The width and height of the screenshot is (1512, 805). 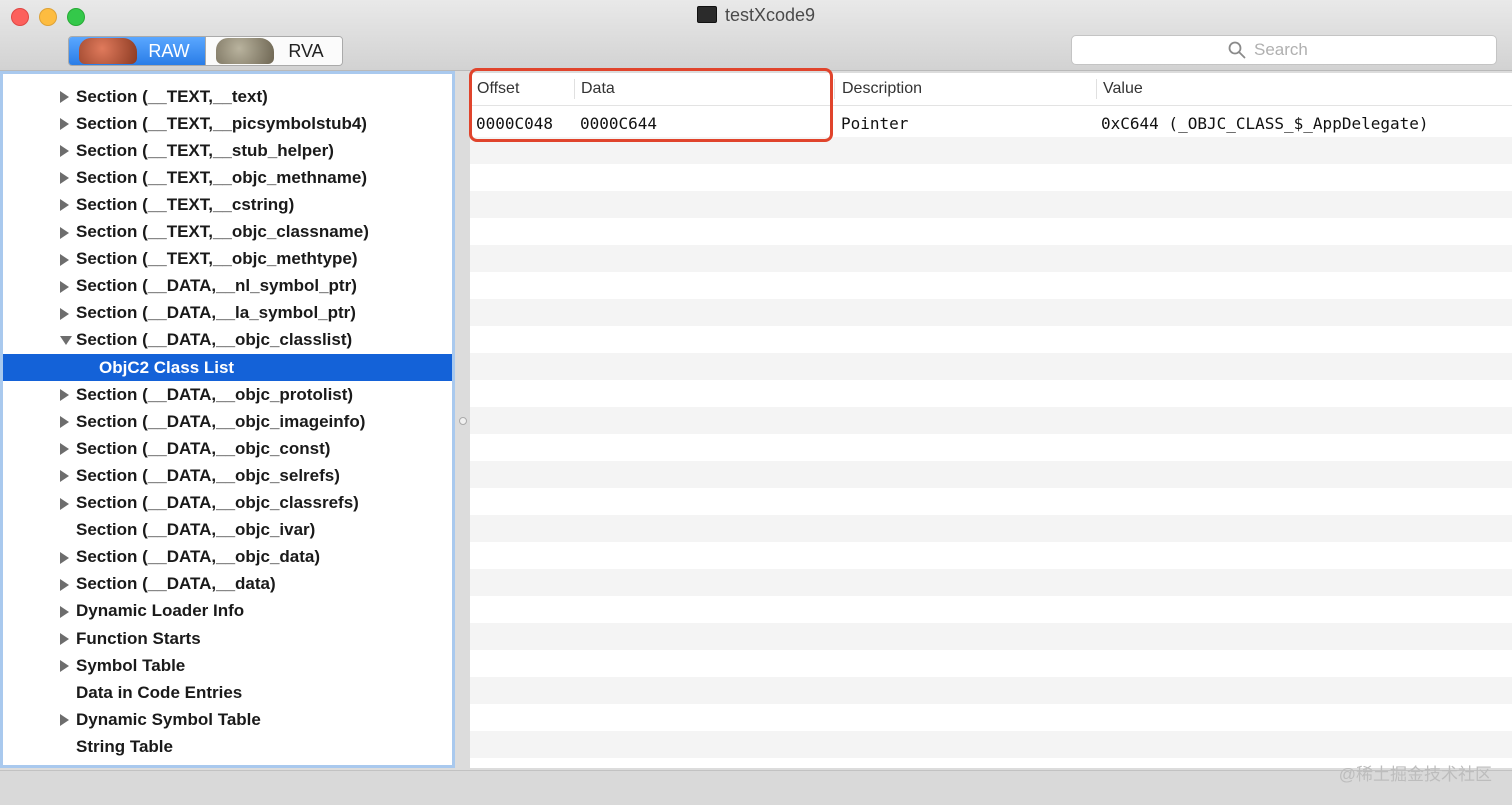 I want to click on tree-item-label: Section (__DATA,__objc_const), so click(x=203, y=448).